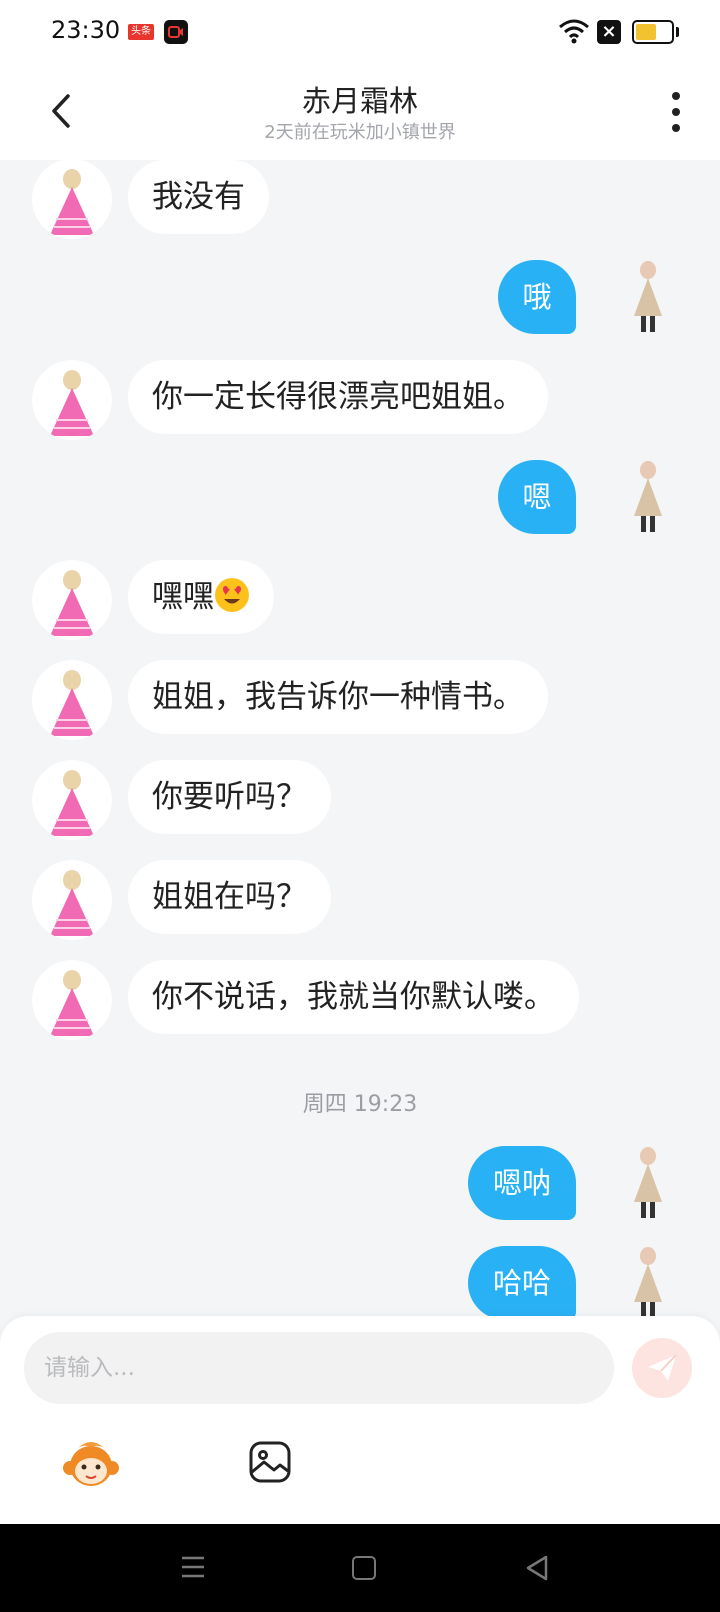  Describe the element at coordinates (360, 1104) in the screenshot. I see `timestamp-divider: 周四 19:23` at that location.